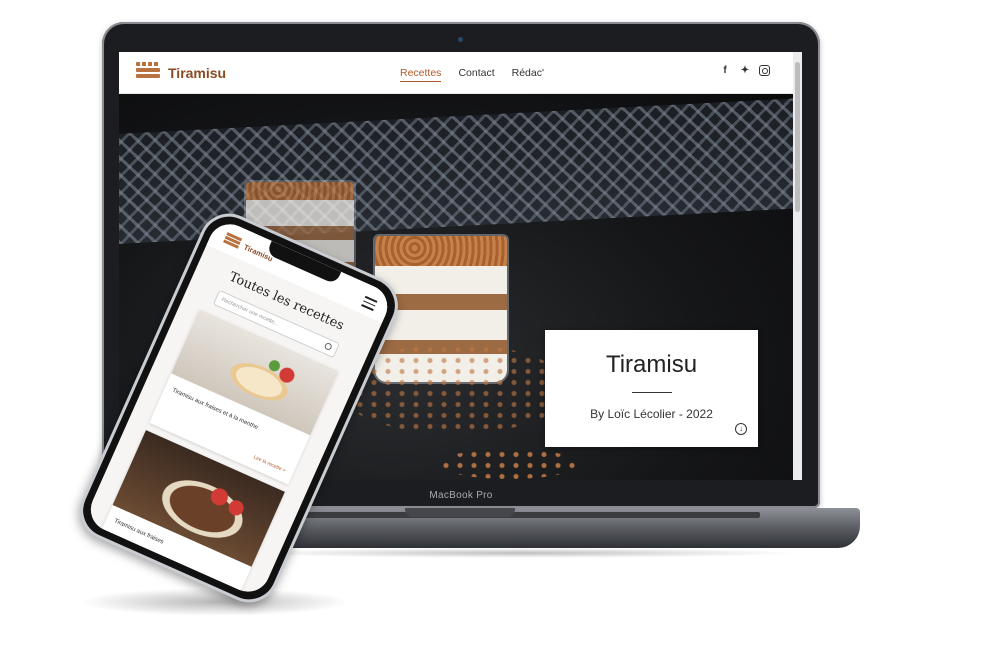 The width and height of the screenshot is (1000, 650). What do you see at coordinates (652, 392) in the screenshot?
I see `hero-divider` at bounding box center [652, 392].